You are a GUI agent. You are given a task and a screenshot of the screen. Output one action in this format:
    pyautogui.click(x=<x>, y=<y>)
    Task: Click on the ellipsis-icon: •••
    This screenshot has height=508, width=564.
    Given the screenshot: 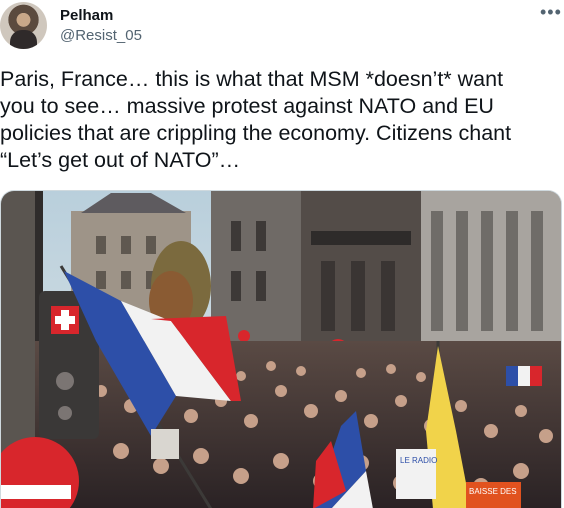 What is the action you would take?
    pyautogui.click(x=551, y=12)
    